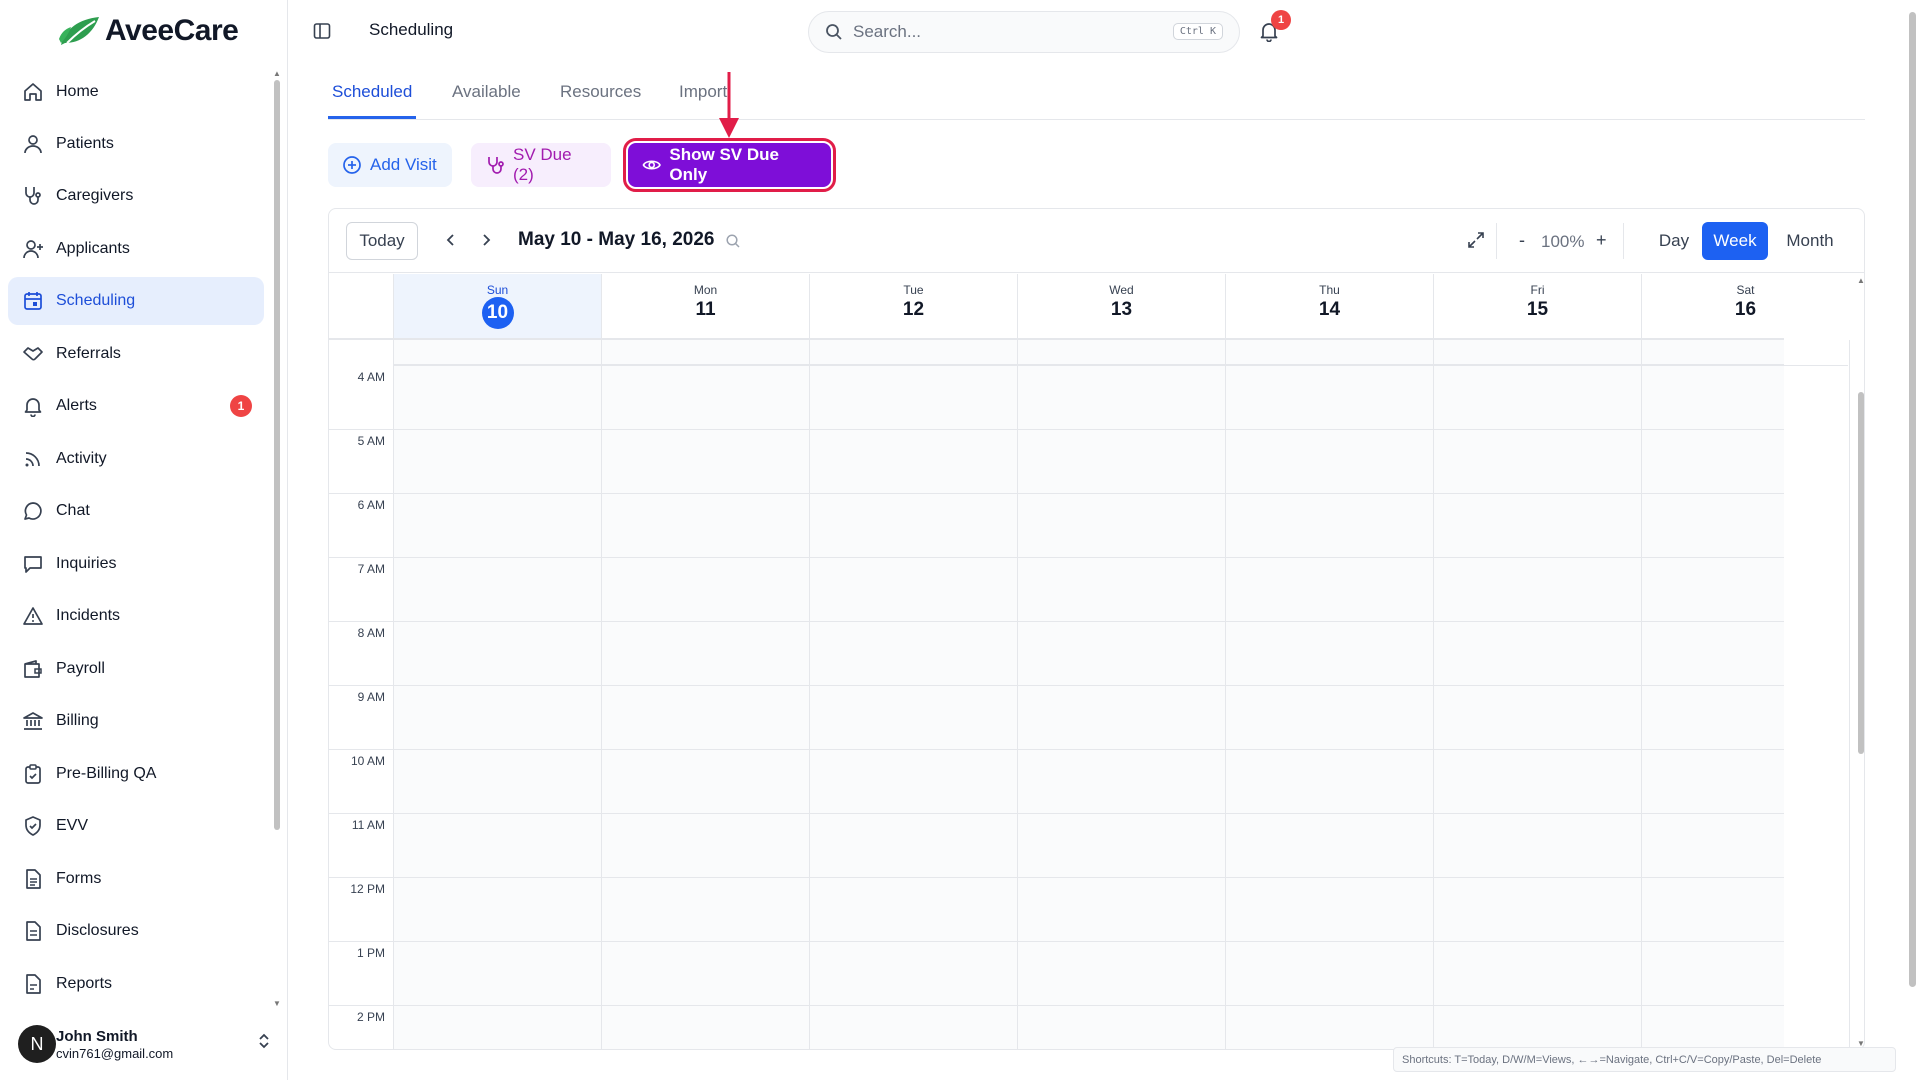 This screenshot has height=1080, width=1920. I want to click on page-title: Scheduling, so click(411, 29).